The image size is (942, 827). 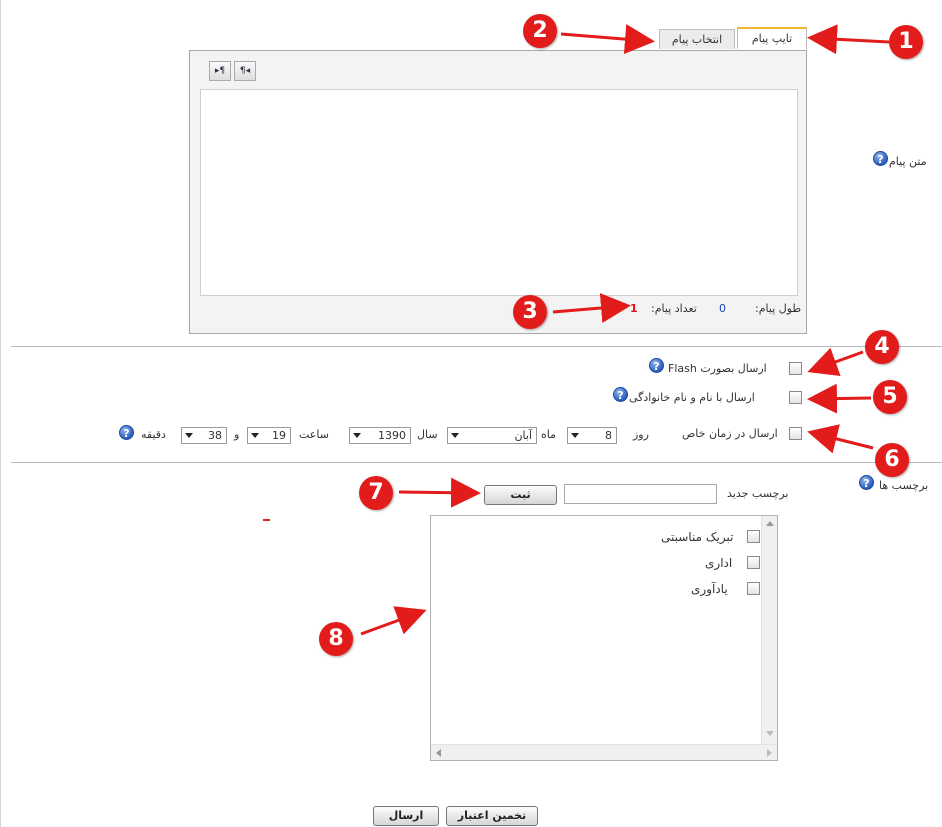 I want to click on tab-select-message: انتخاب پیام, so click(x=697, y=39).